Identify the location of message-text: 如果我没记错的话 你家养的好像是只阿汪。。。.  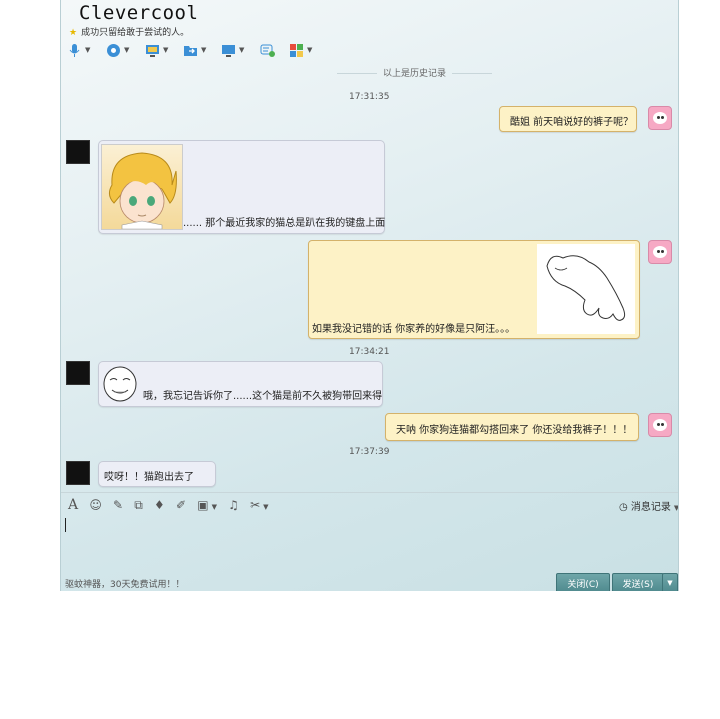
(414, 329).